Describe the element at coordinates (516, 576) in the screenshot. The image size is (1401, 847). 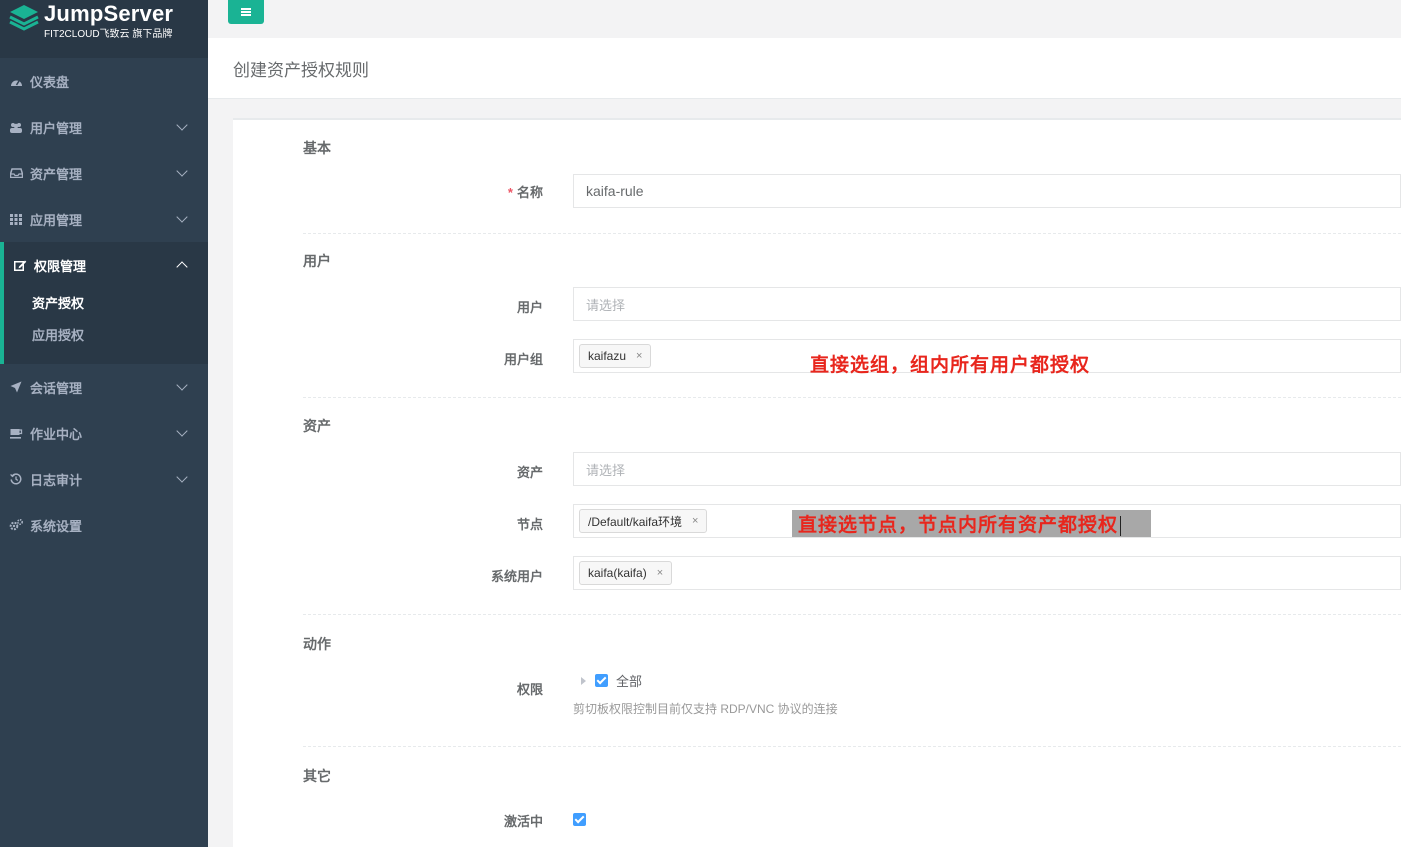
I see `system-user-label: 系统用户` at that location.